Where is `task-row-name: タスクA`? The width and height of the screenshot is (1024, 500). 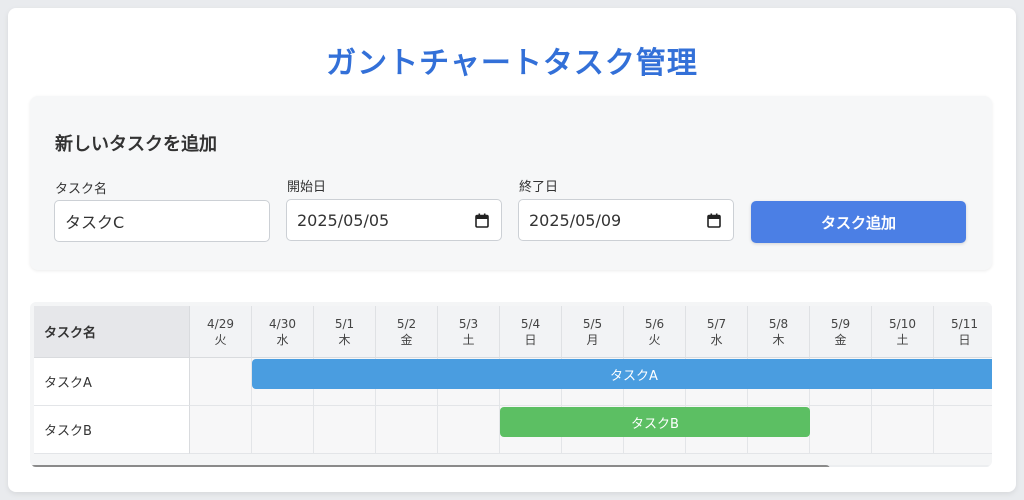 task-row-name: タスクA is located at coordinates (112, 382).